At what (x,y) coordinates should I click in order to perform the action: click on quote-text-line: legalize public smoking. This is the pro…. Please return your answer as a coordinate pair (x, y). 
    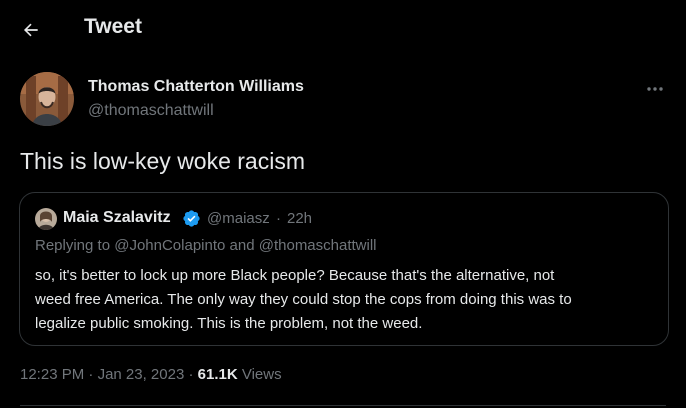
    Looking at the image, I should click on (229, 323).